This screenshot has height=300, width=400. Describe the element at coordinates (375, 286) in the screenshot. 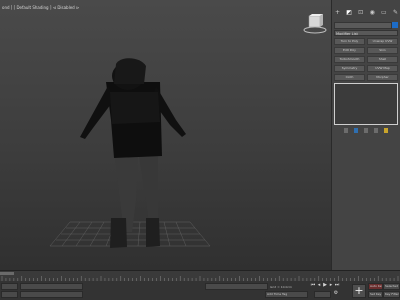

I see `auto-key-button: Auto Key` at that location.